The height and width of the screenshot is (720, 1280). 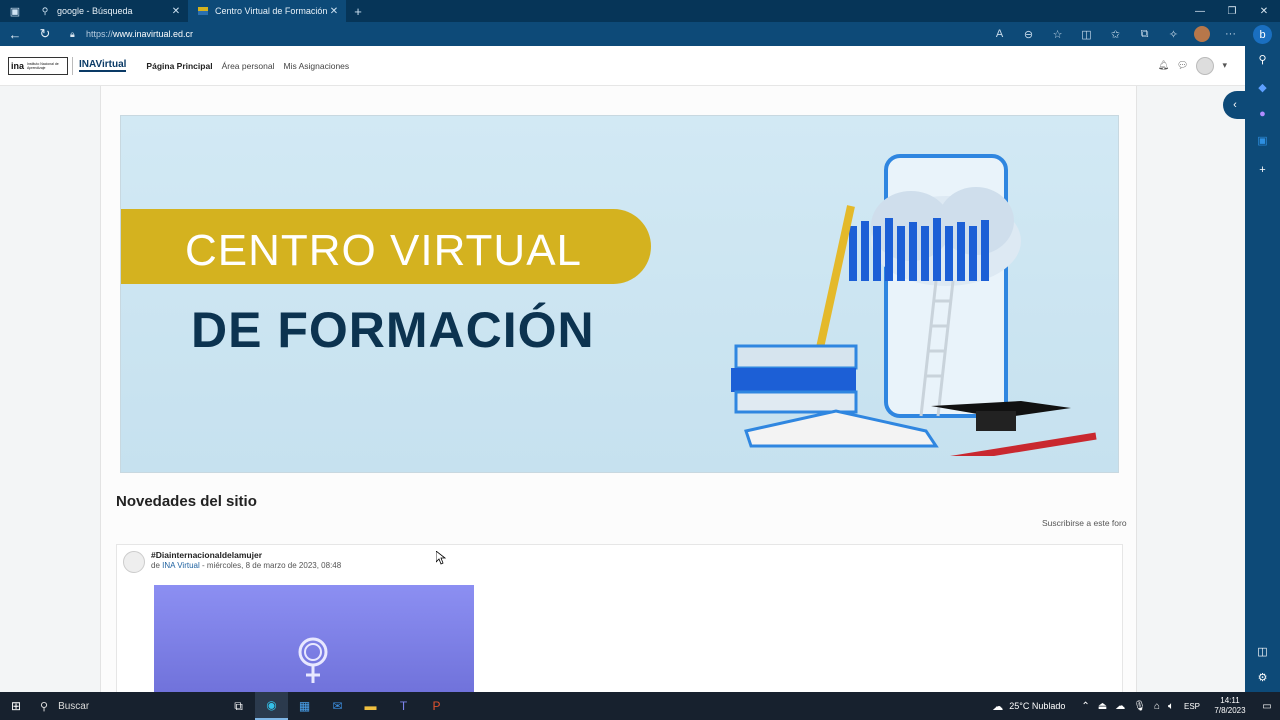 What do you see at coordinates (358, 11) in the screenshot?
I see `new-tab-button: +` at bounding box center [358, 11].